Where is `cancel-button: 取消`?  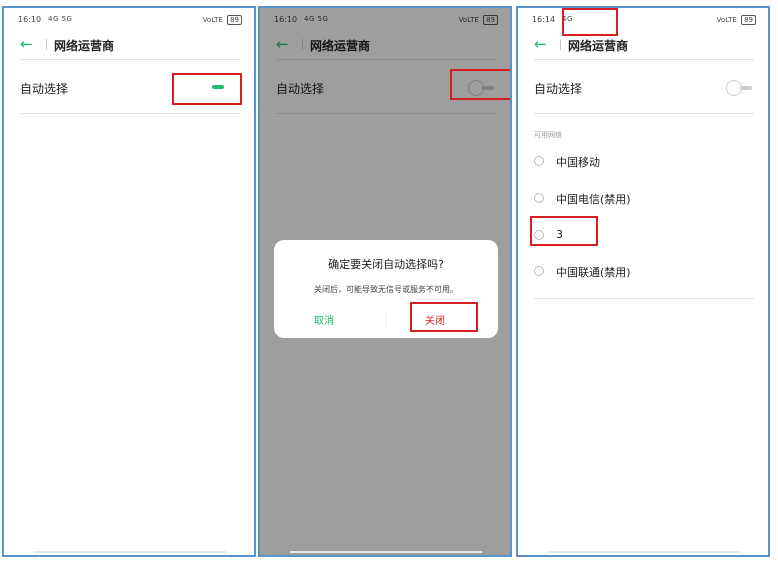 cancel-button: 取消 is located at coordinates (324, 319).